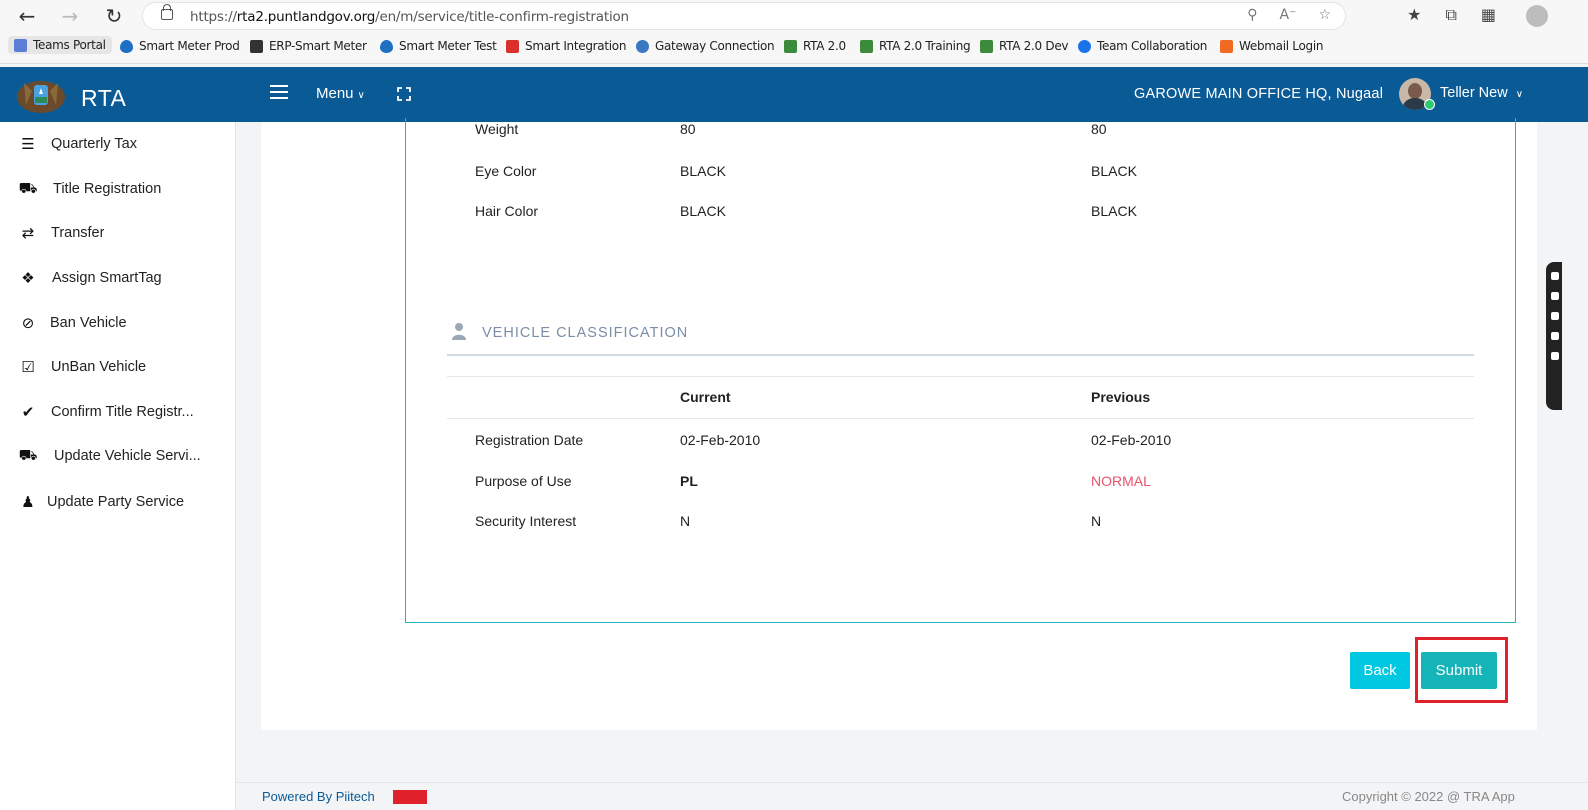 This screenshot has width=1588, height=810. Describe the element at coordinates (340, 93) in the screenshot. I see `menu-dropdown: Menu ∨` at that location.